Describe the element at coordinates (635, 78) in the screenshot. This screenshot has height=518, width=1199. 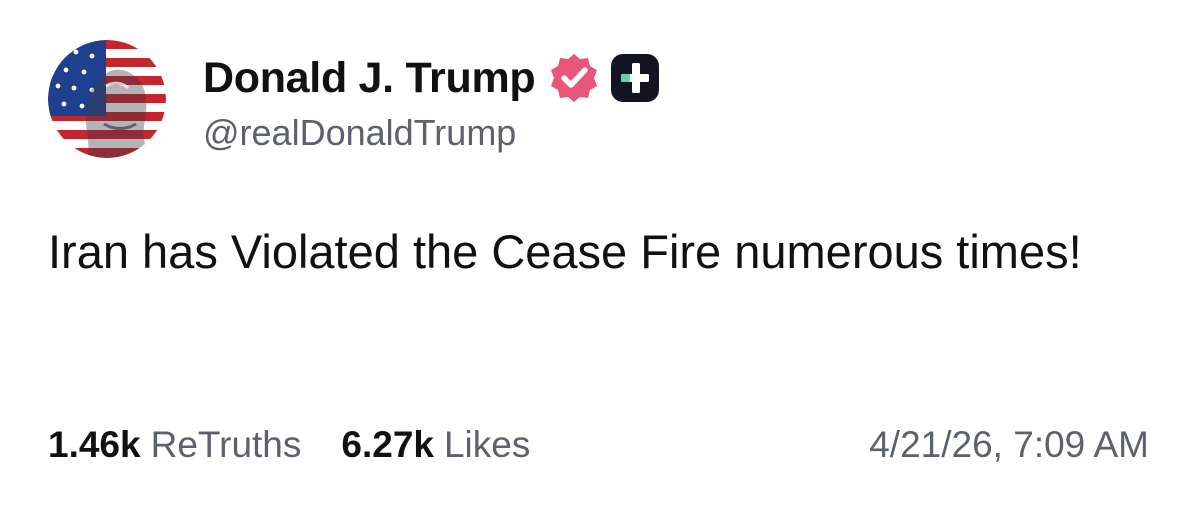
I see `truth-plus-icon` at that location.